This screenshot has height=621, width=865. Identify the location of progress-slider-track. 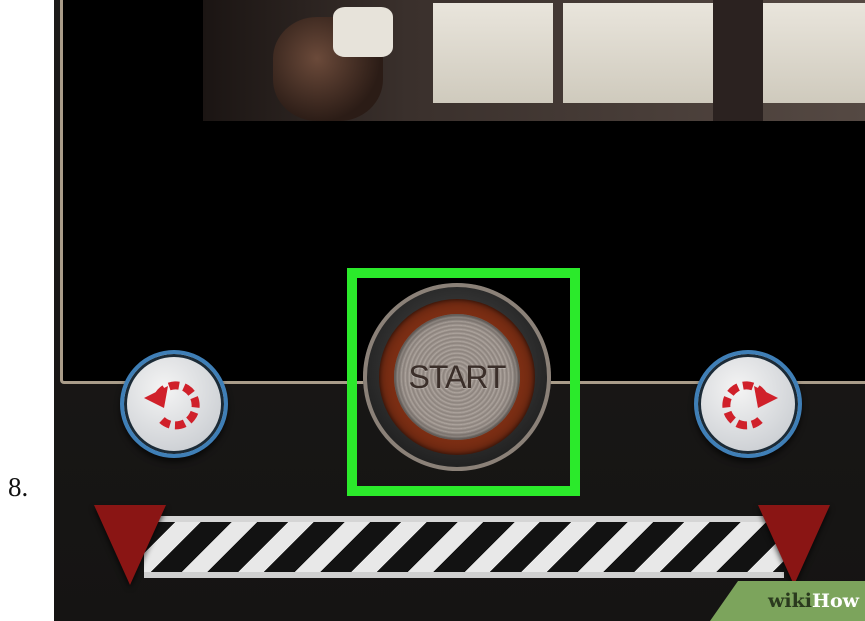
(464, 547).